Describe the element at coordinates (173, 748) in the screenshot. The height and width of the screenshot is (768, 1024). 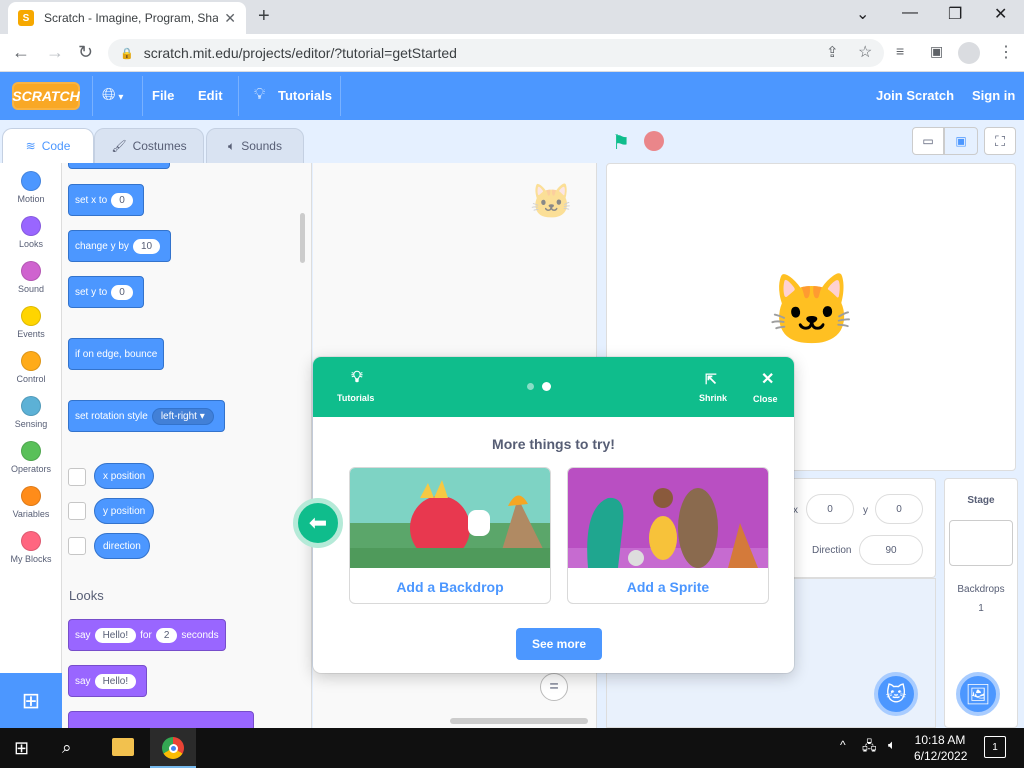
I see `chrome-taskbar-button` at that location.